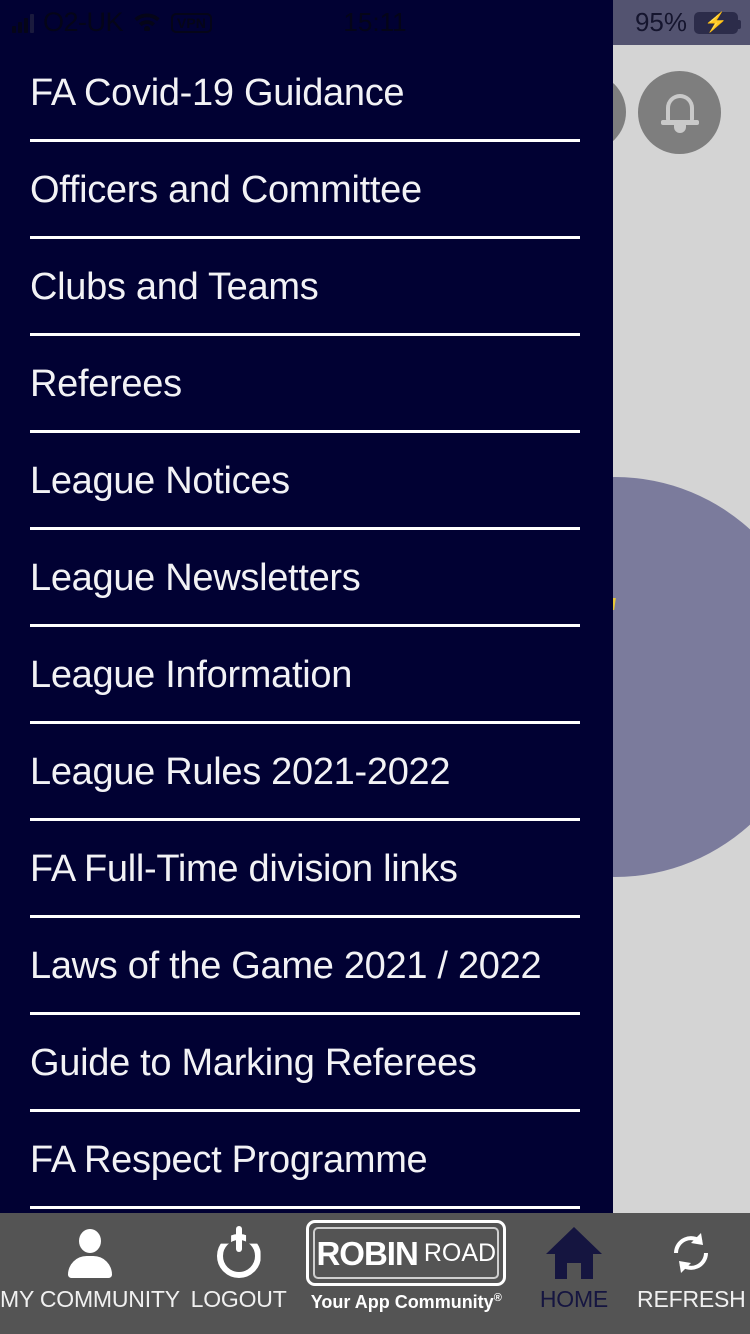  What do you see at coordinates (286, 966) in the screenshot?
I see `drawer-item-label: Laws of the Game 2021 / 2022` at bounding box center [286, 966].